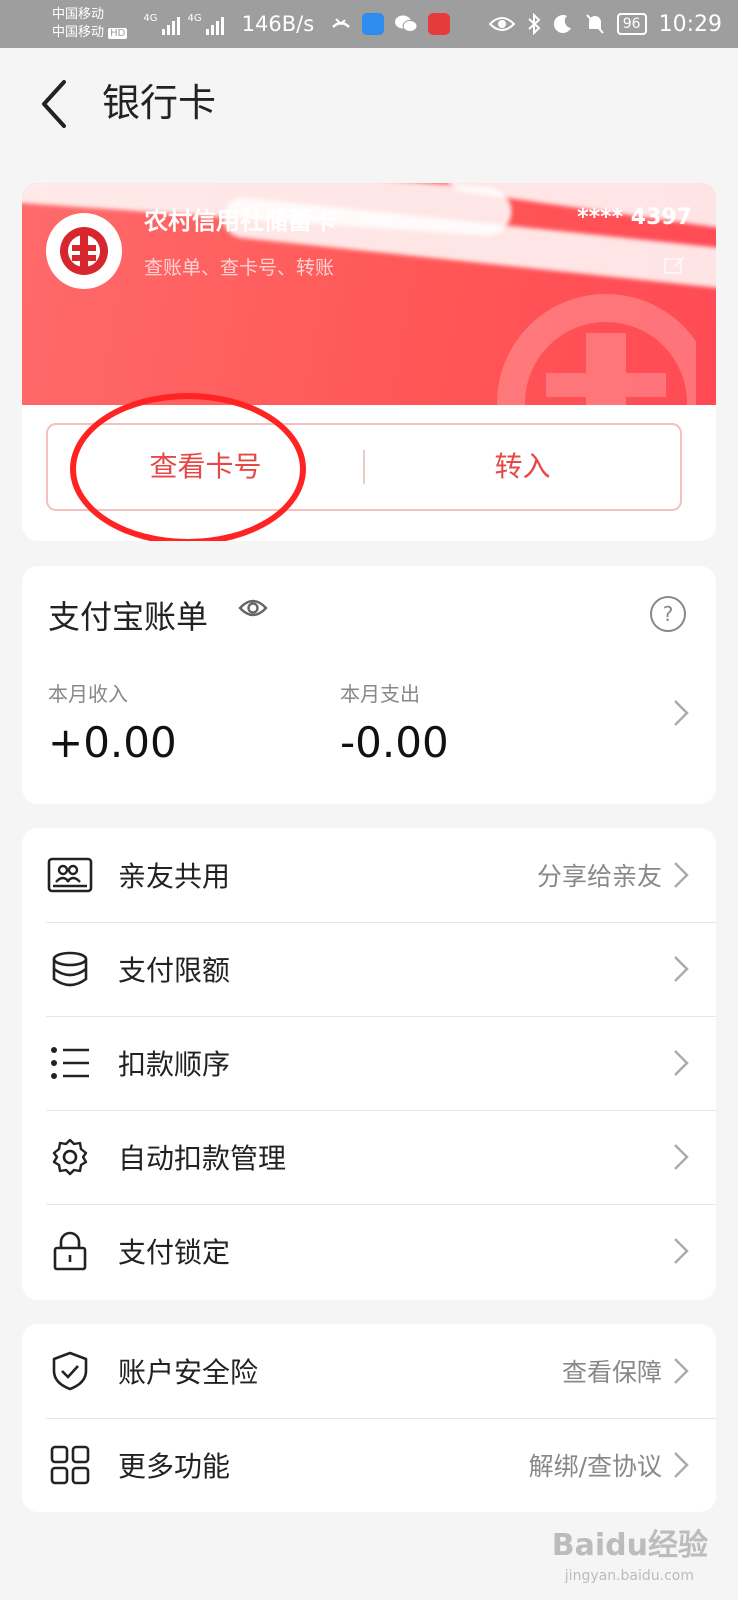 This screenshot has width=738, height=1600. What do you see at coordinates (631, 24) in the screenshot?
I see `battery-indicator: 96` at bounding box center [631, 24].